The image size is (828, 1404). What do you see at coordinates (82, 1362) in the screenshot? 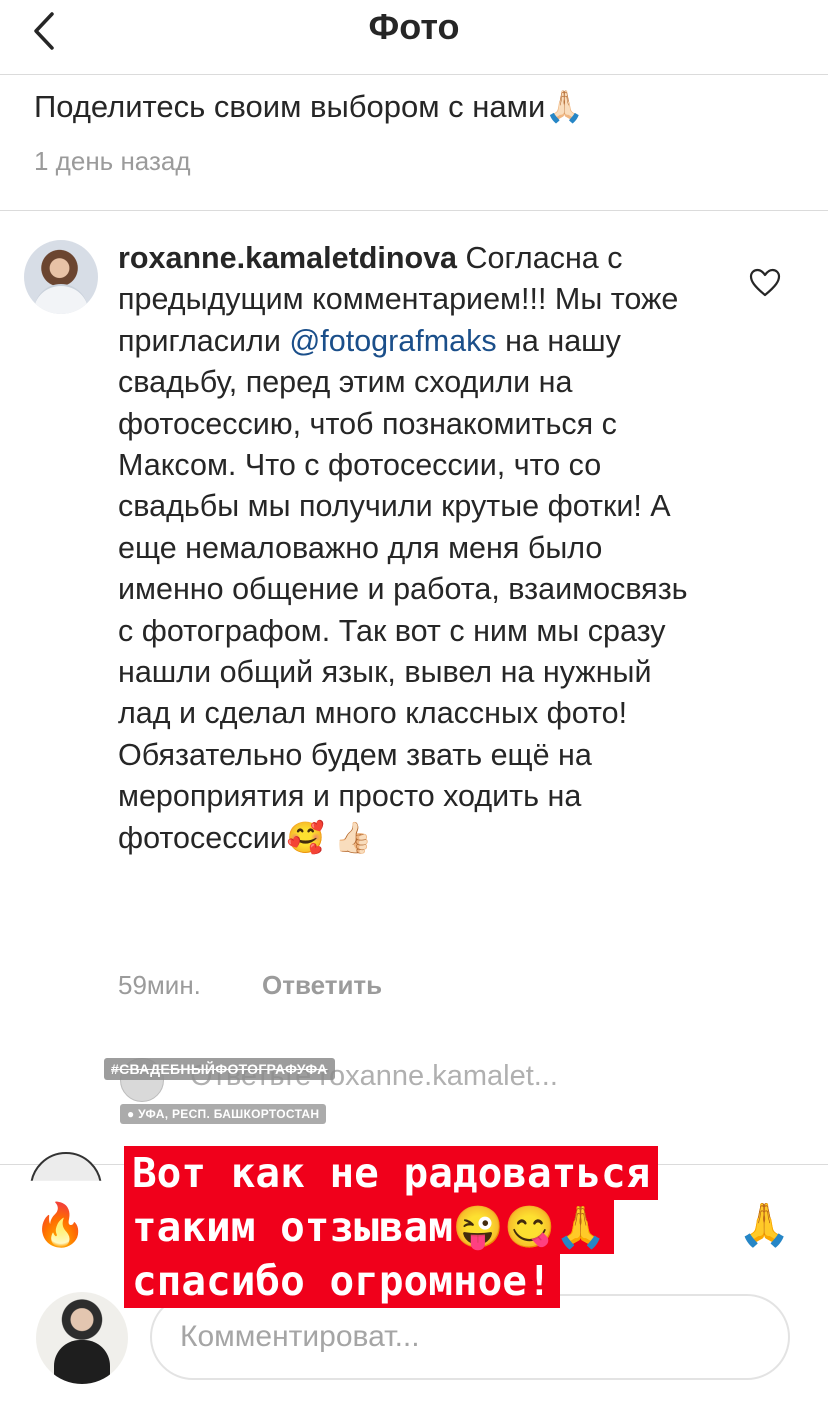
I see `avatar-body` at bounding box center [82, 1362].